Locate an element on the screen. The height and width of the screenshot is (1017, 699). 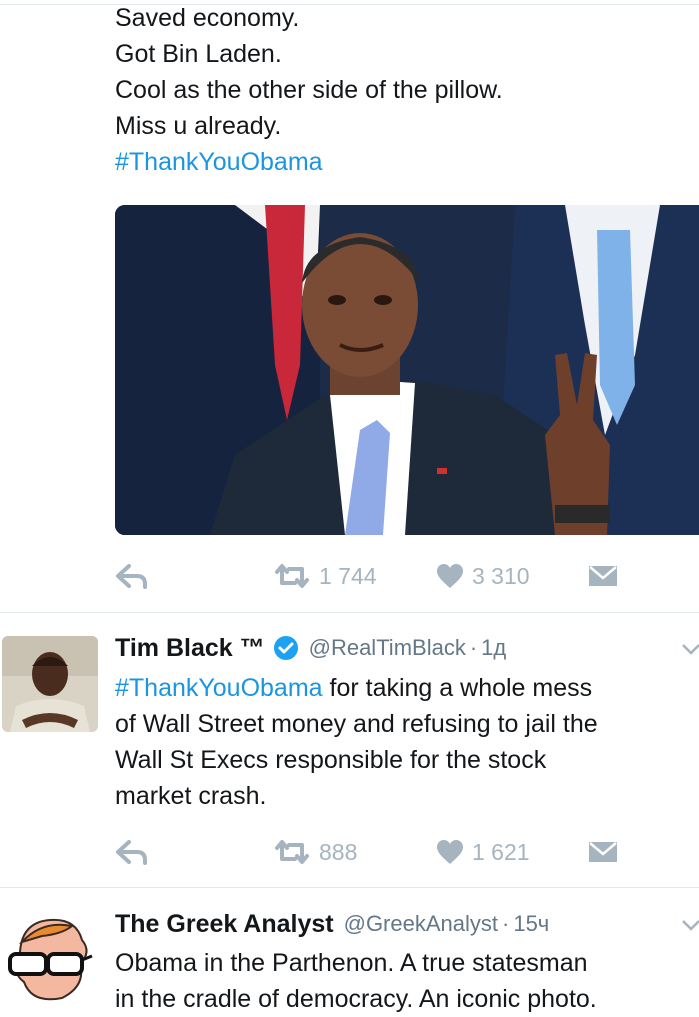
retweet-button: 888 is located at coordinates (315, 852).